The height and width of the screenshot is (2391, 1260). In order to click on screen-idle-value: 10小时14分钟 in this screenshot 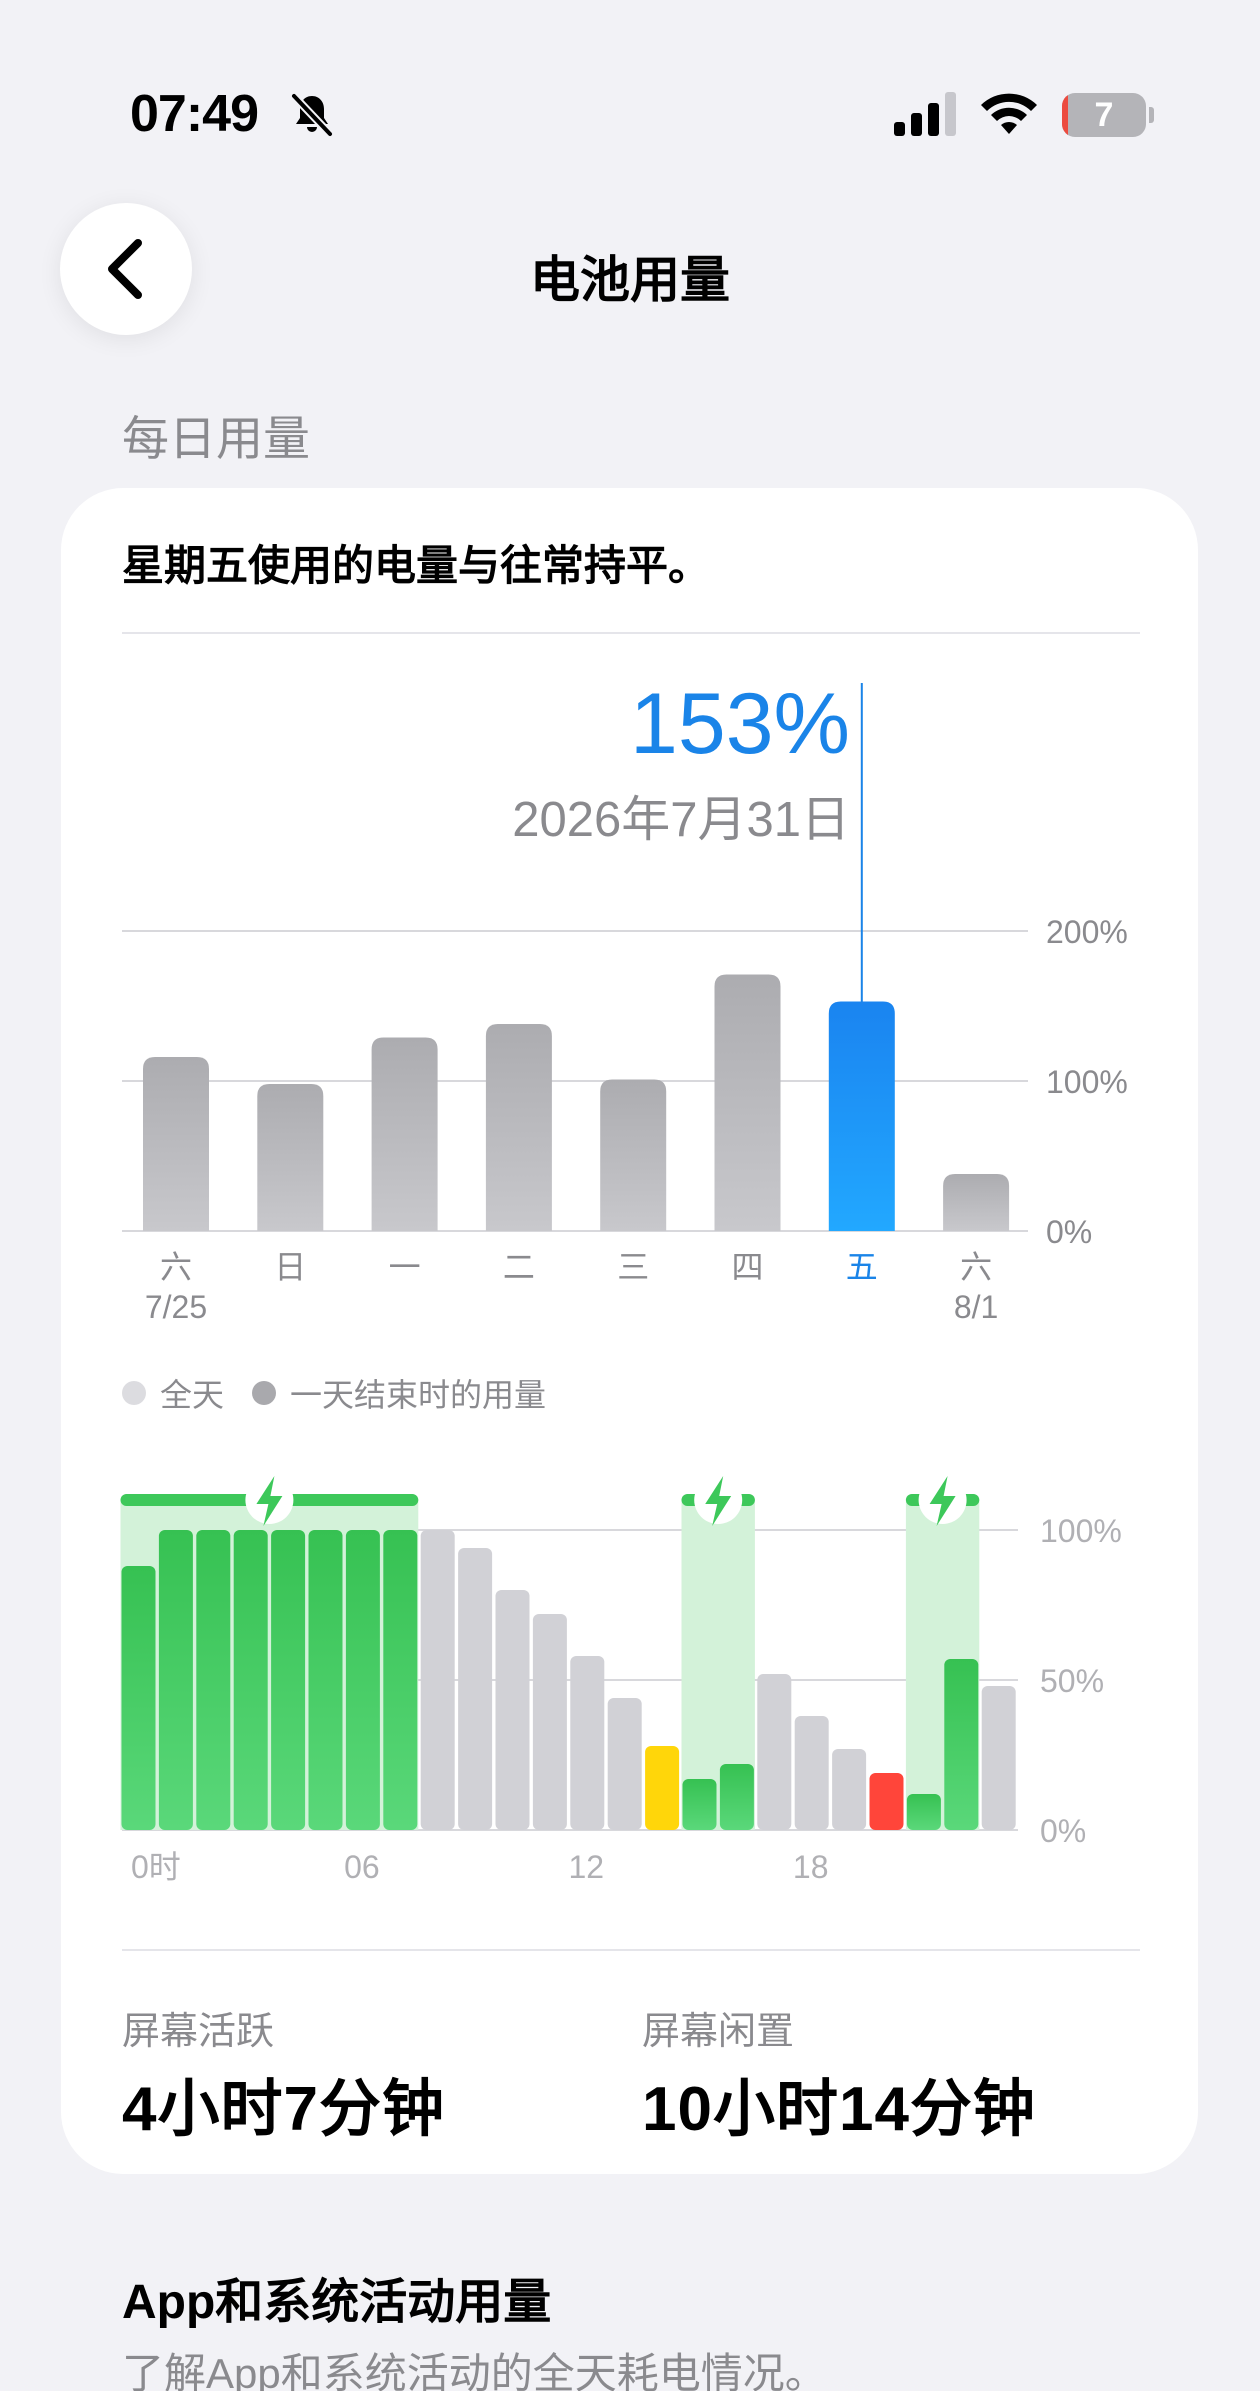, I will do `click(839, 2109)`.